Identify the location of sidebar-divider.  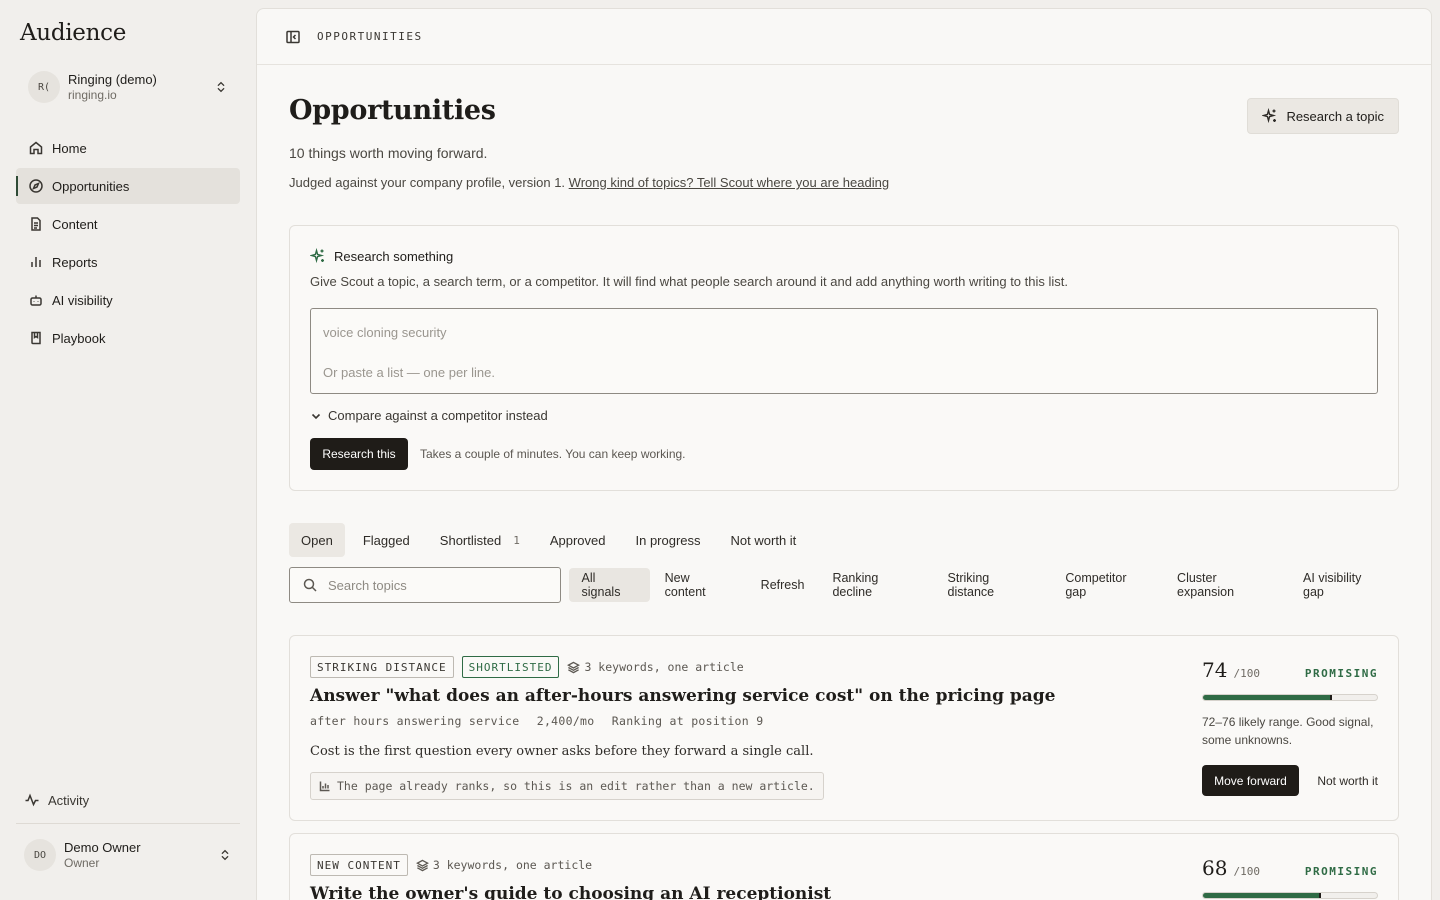
(128, 823).